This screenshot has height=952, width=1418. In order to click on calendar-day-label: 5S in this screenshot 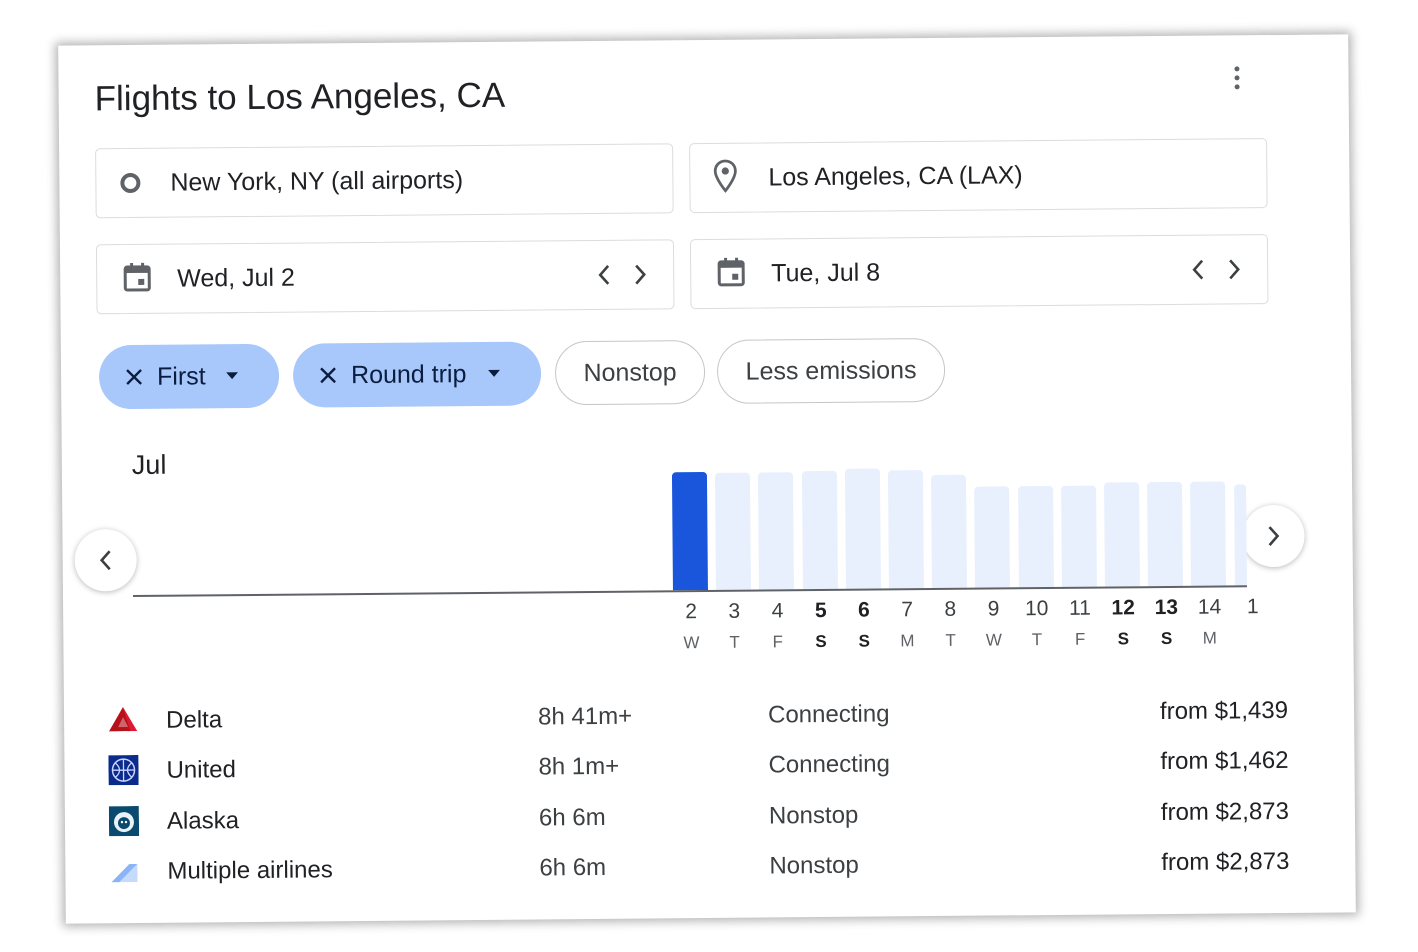, I will do `click(821, 625)`.